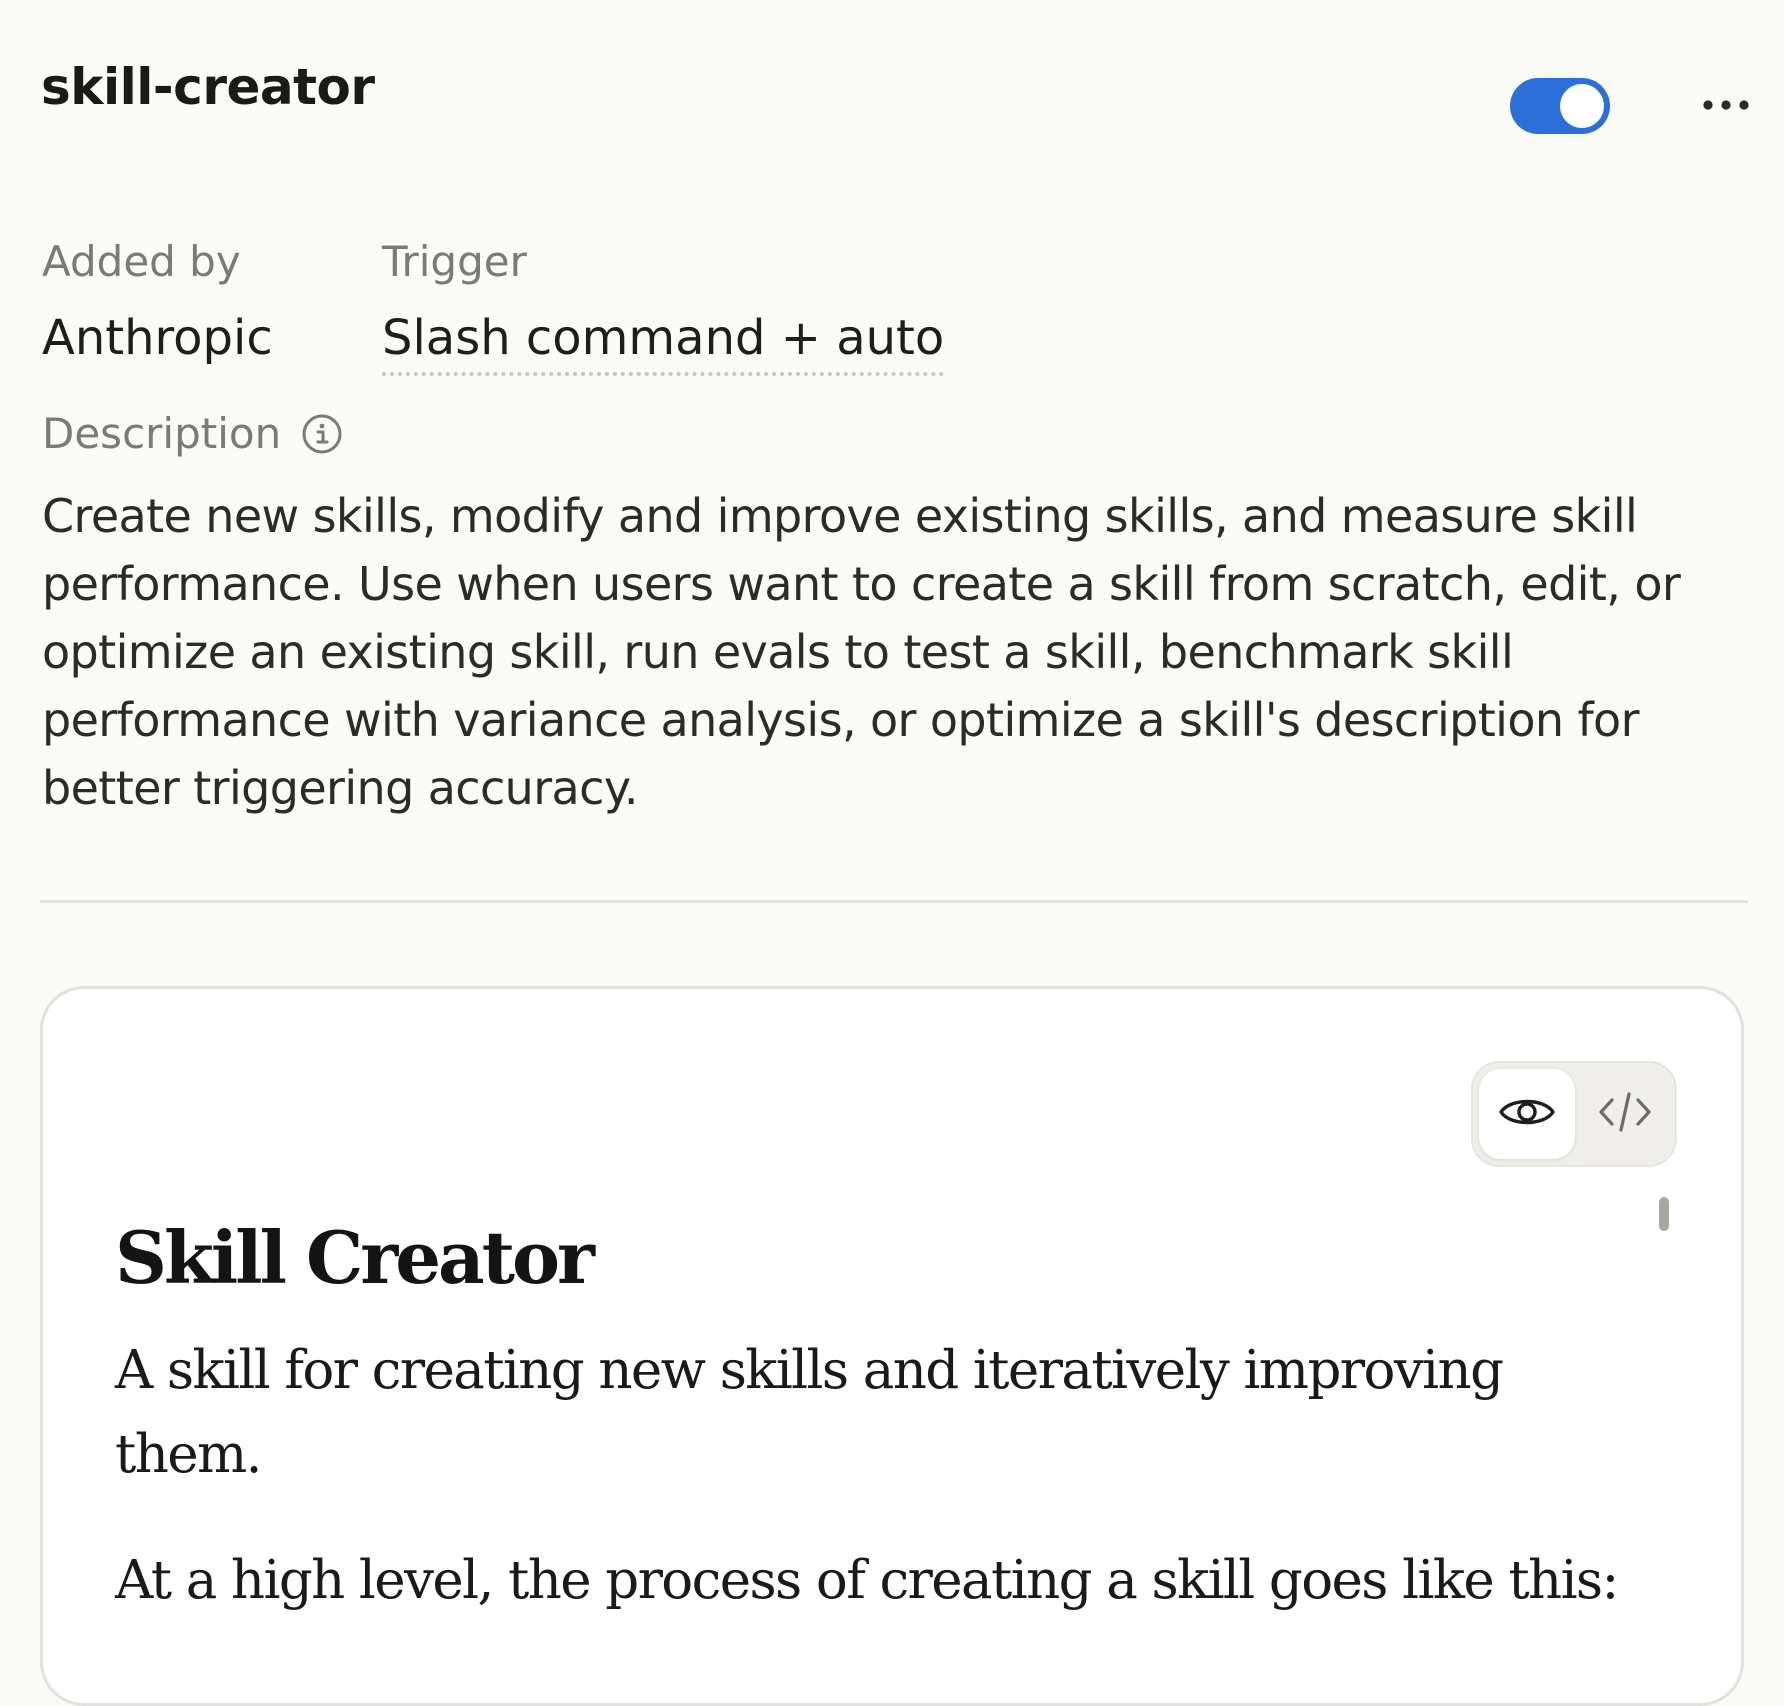  I want to click on code-icon, so click(1625, 1114).